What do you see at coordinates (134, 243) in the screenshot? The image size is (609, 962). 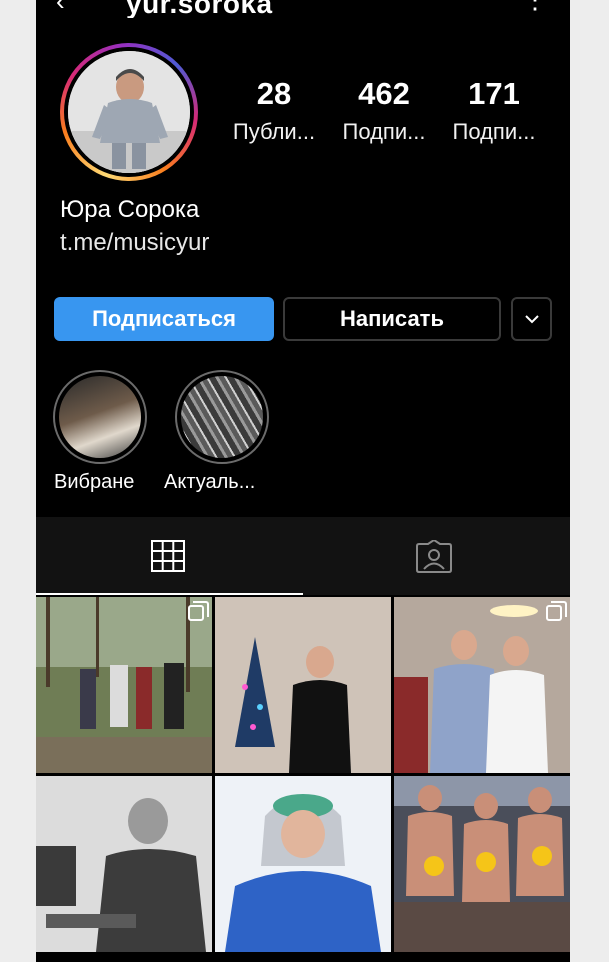 I see `profile-bio-link: t.me/musicyur` at bounding box center [134, 243].